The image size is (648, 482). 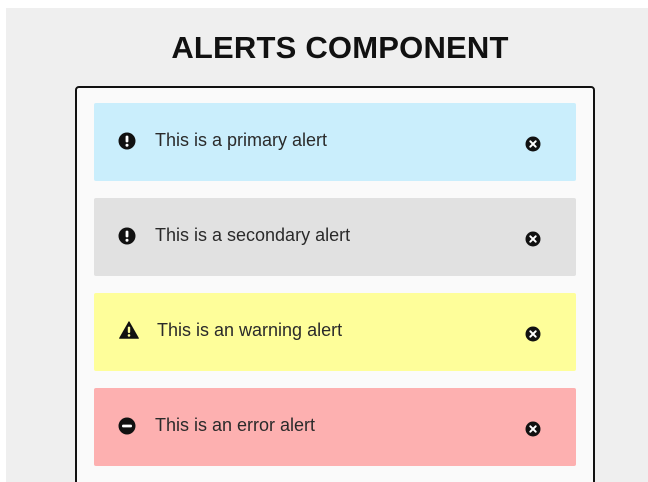 I want to click on alert-secondary: This is a secondary alert, so click(x=335, y=237).